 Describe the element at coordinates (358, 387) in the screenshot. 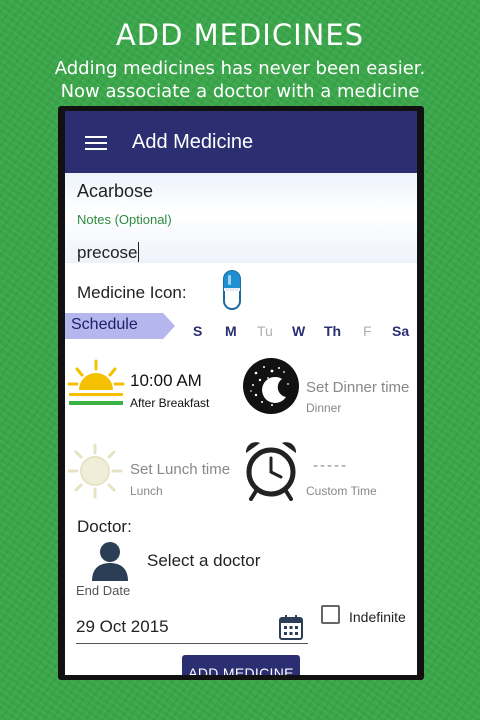

I see `dinner-time: Set Dinner time` at that location.